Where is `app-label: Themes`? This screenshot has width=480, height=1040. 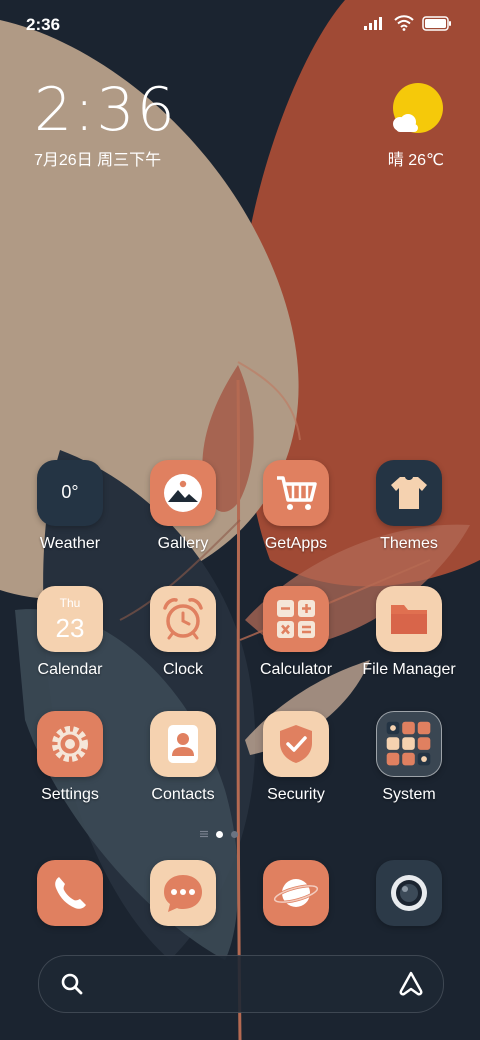
app-label: Themes is located at coordinates (409, 543).